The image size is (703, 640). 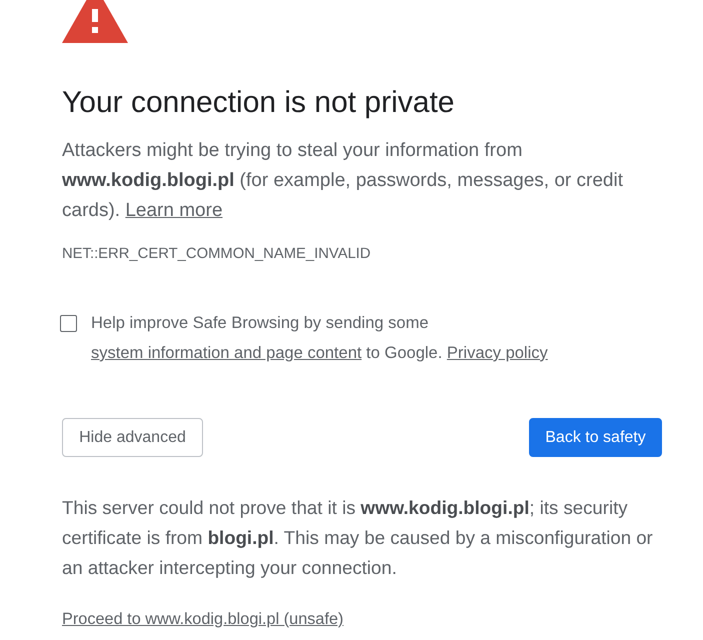 What do you see at coordinates (226, 353) in the screenshot?
I see `inline-link: system information and page content` at bounding box center [226, 353].